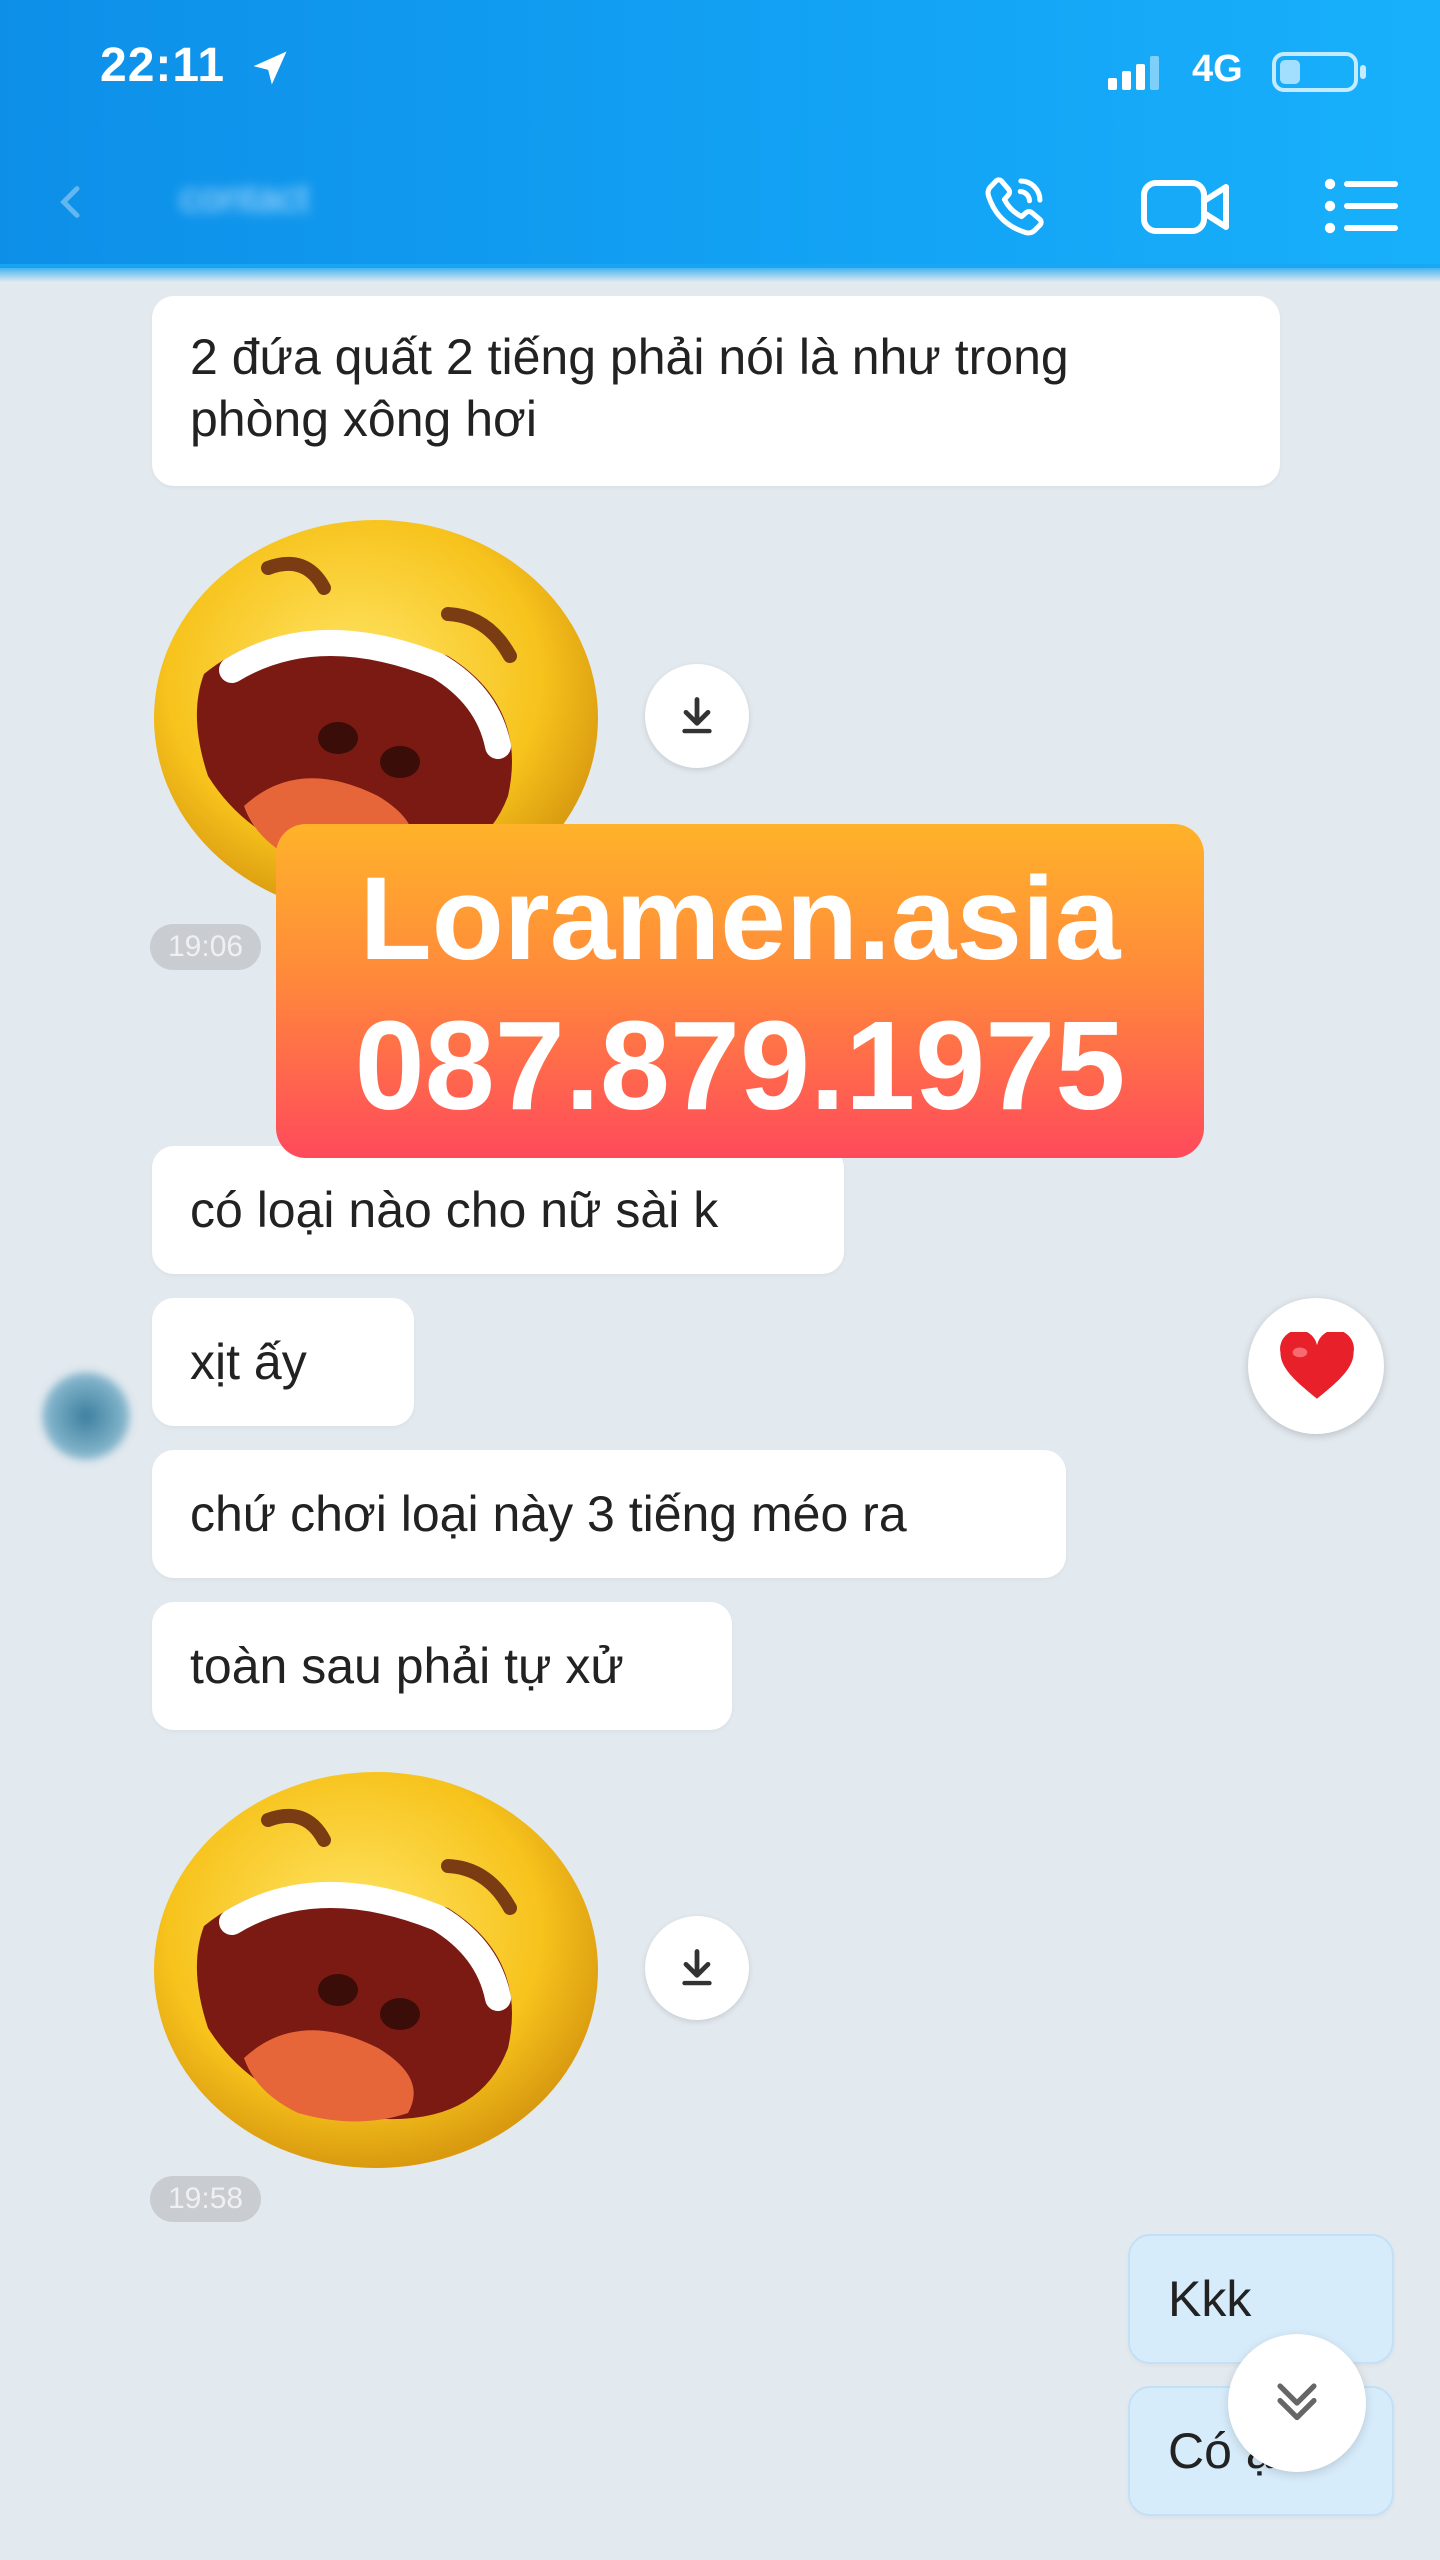 Image resolution: width=1440 pixels, height=2560 pixels. What do you see at coordinates (1013, 208) in the screenshot?
I see `phone-call-icon` at bounding box center [1013, 208].